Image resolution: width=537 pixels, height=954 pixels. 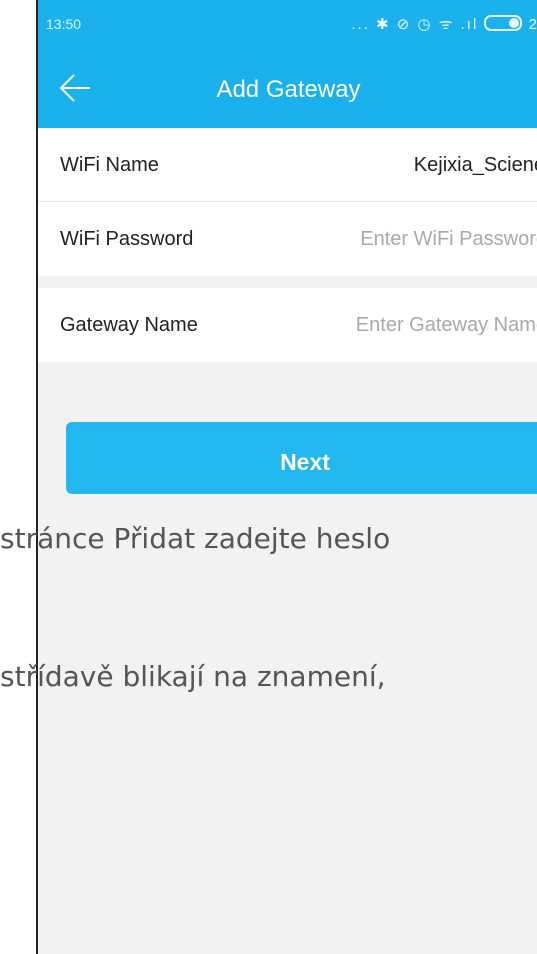 I want to click on wifi-name-label: WiFi Name, so click(x=109, y=165).